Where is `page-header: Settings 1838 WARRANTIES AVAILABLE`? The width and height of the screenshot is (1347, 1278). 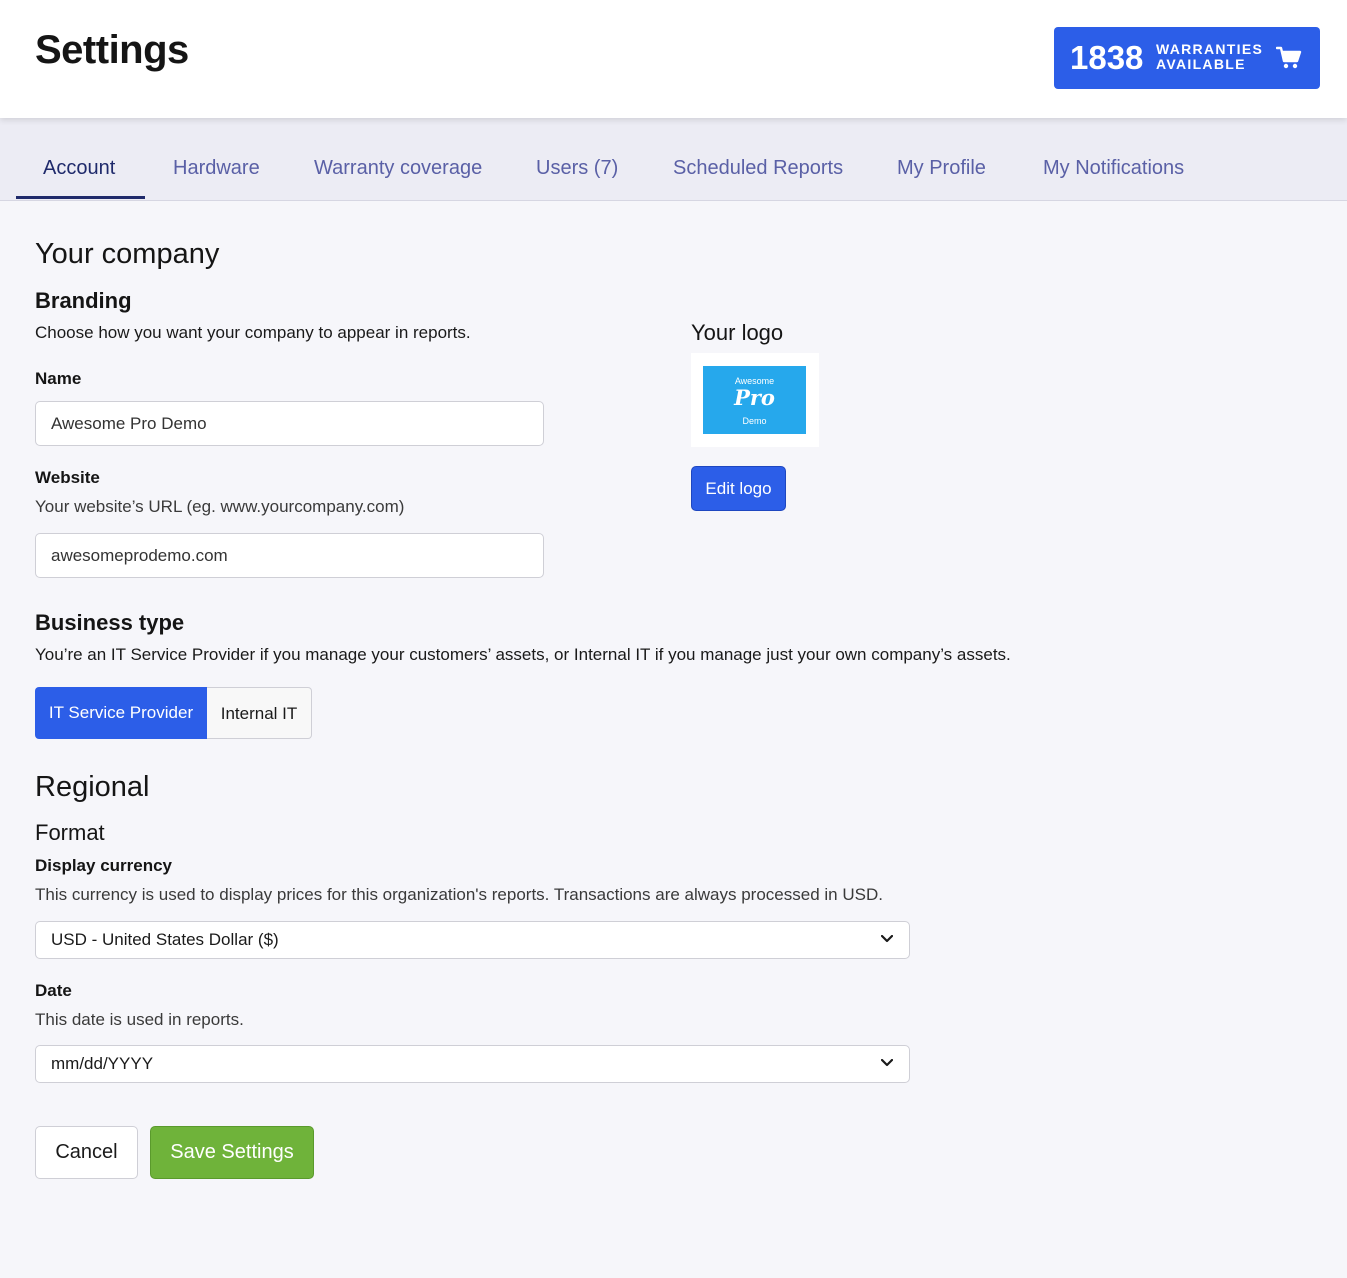
page-header: Settings 1838 WARRANTIES AVAILABLE is located at coordinates (673, 59).